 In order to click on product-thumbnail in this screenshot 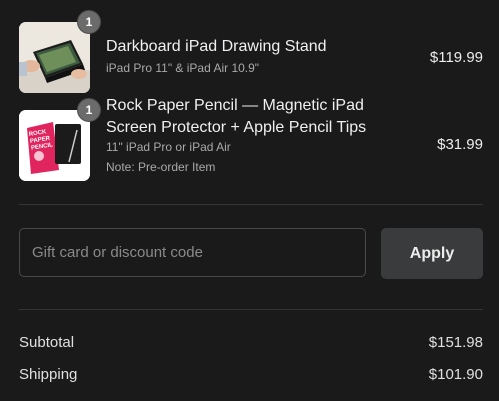, I will do `click(54, 57)`.